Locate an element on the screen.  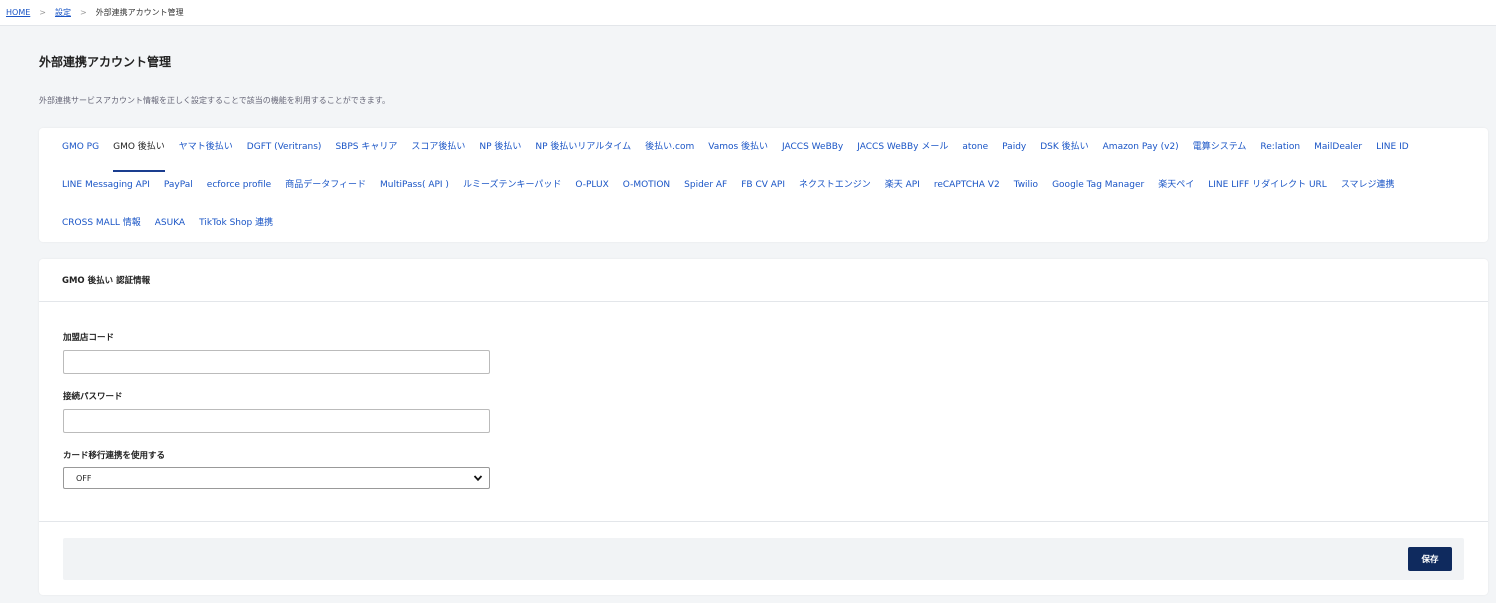
tab-item: 商品データフィード is located at coordinates (325, 191).